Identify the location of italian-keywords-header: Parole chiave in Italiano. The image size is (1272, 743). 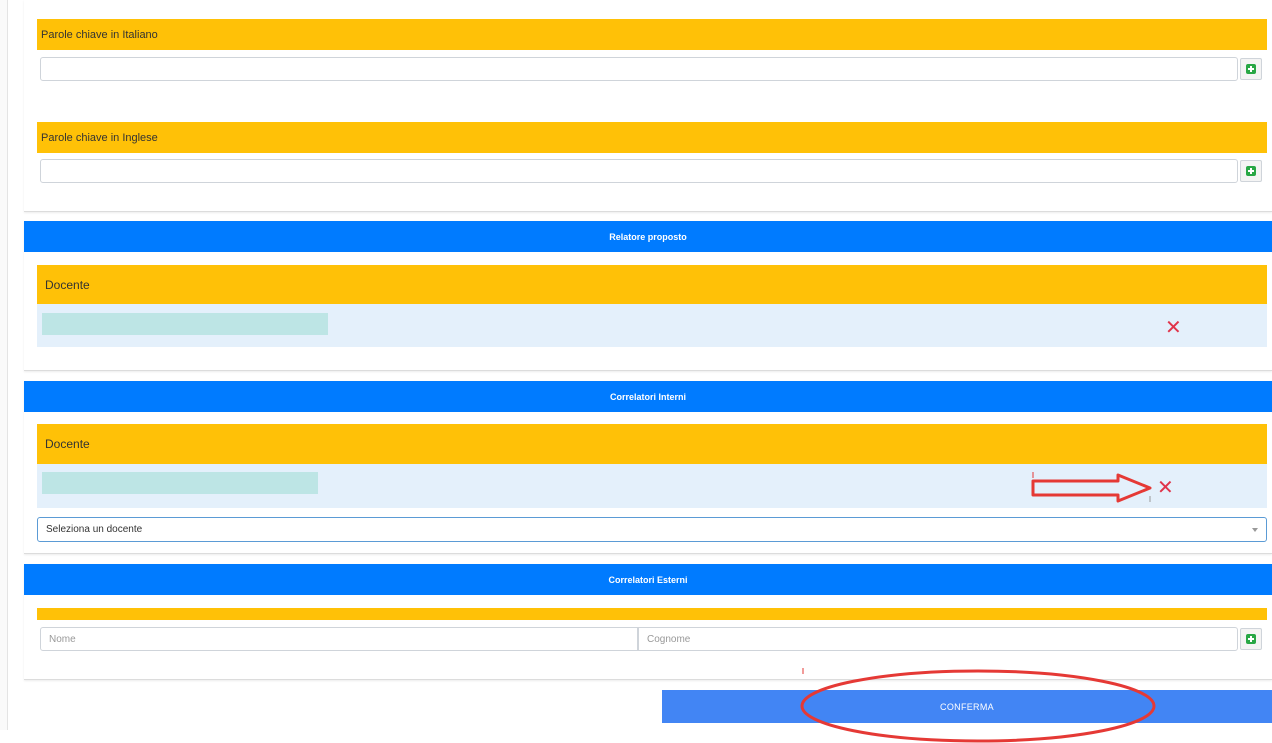
(652, 34).